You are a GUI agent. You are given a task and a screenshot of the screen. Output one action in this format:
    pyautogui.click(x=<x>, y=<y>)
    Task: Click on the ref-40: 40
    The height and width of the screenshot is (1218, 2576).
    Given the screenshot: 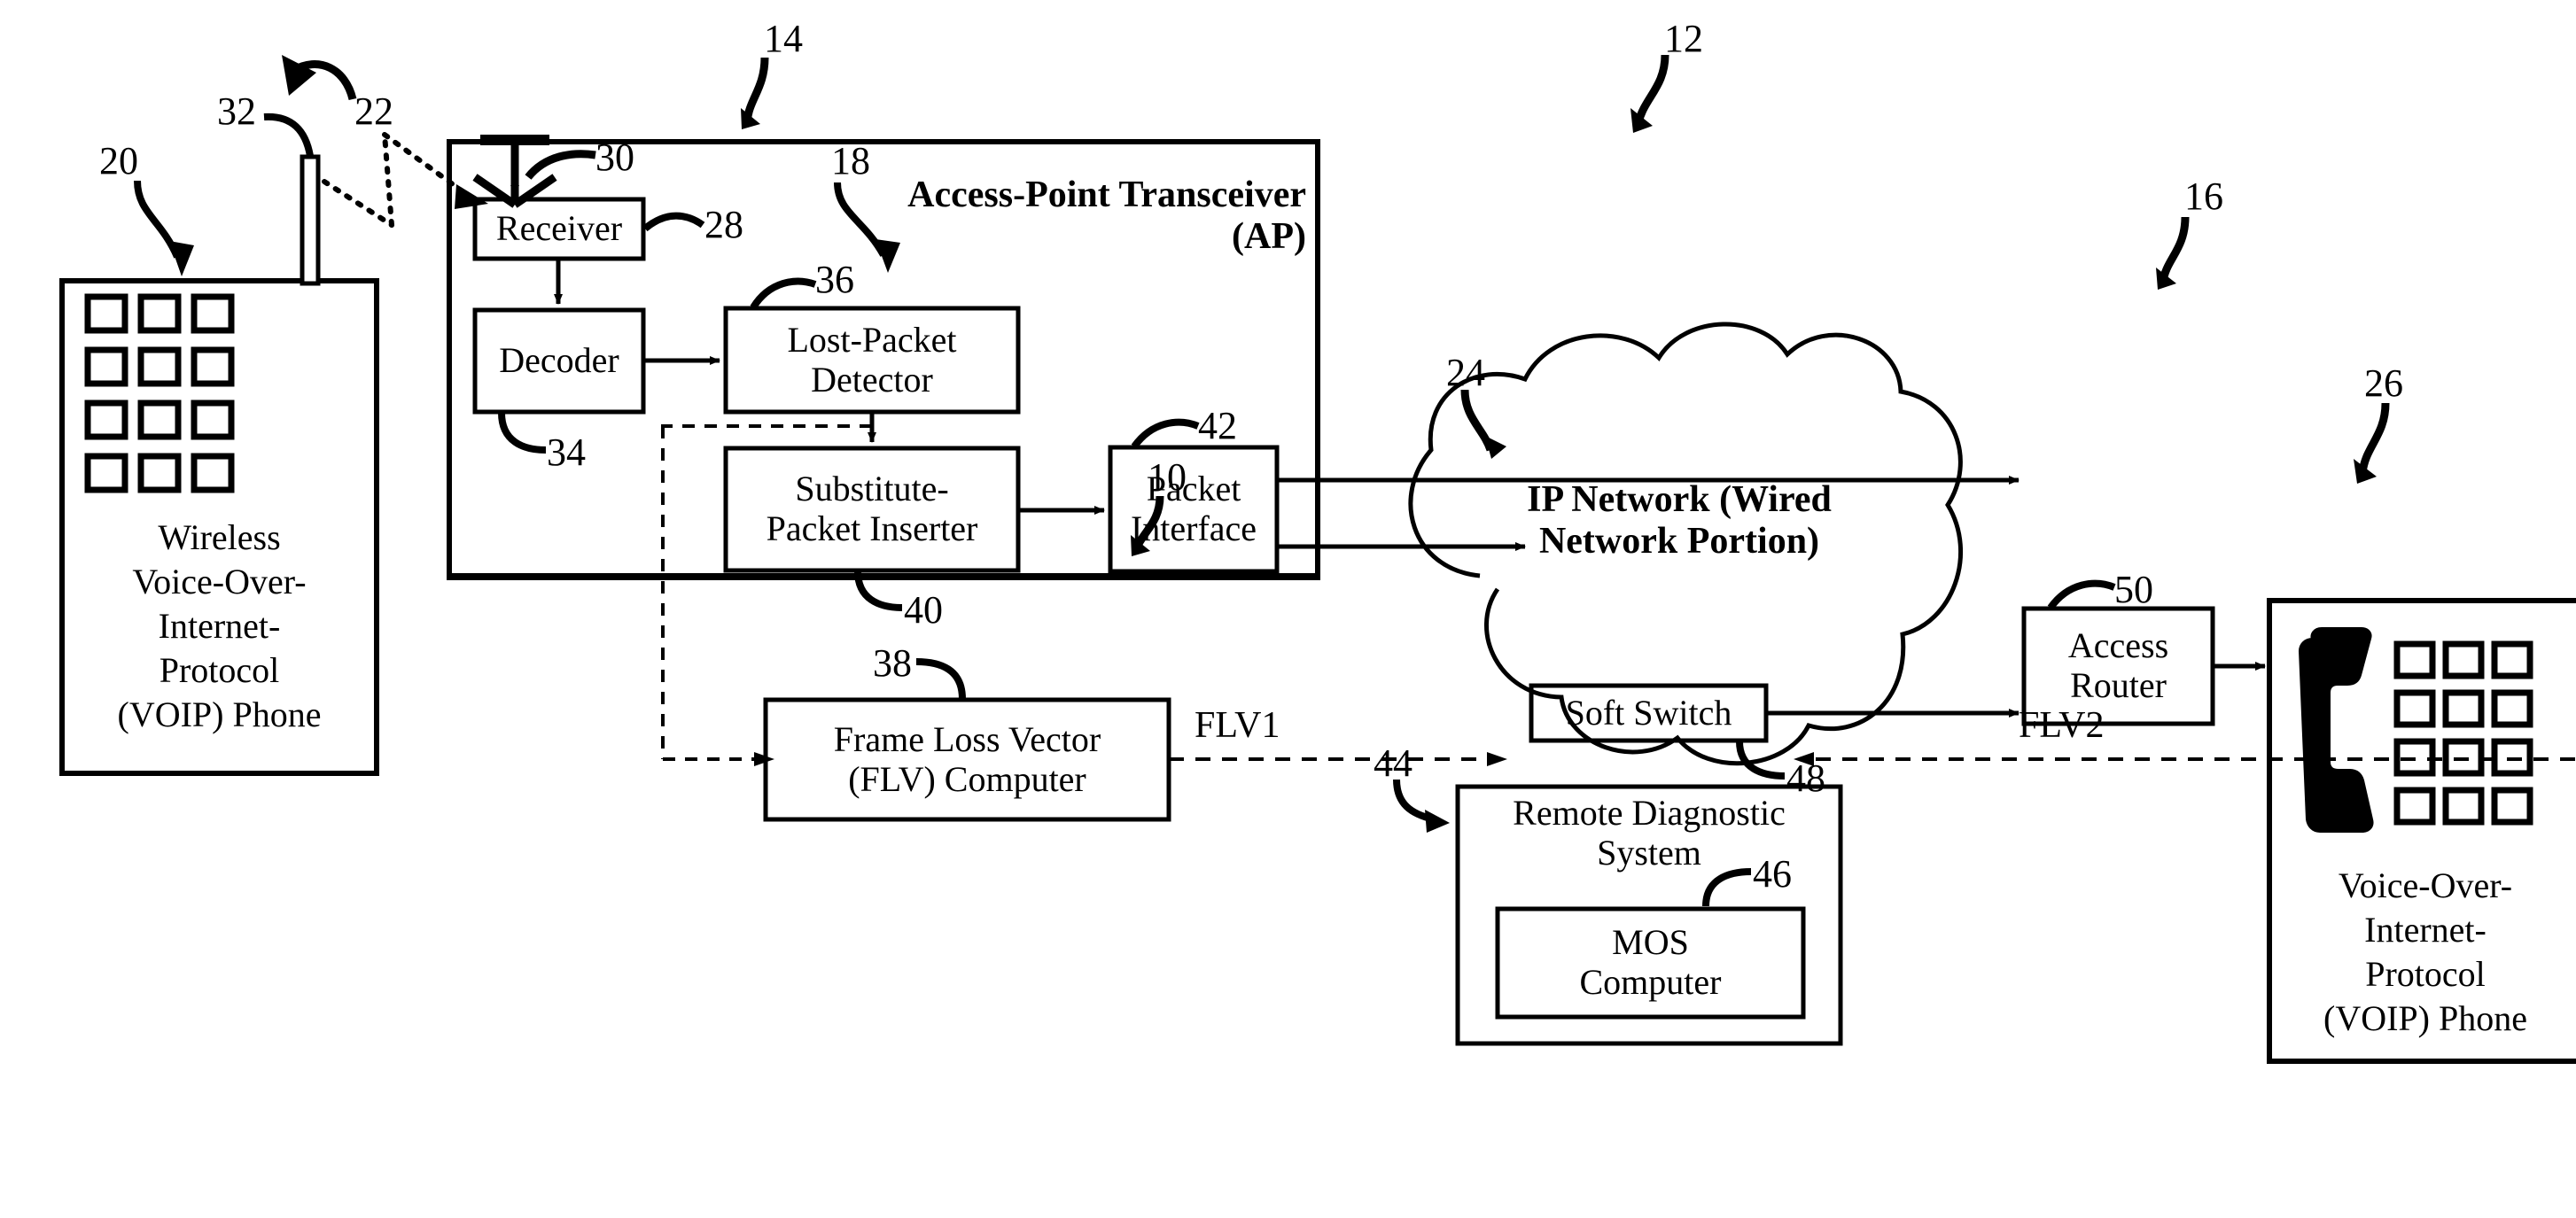 What is the action you would take?
    pyautogui.click(x=923, y=610)
    